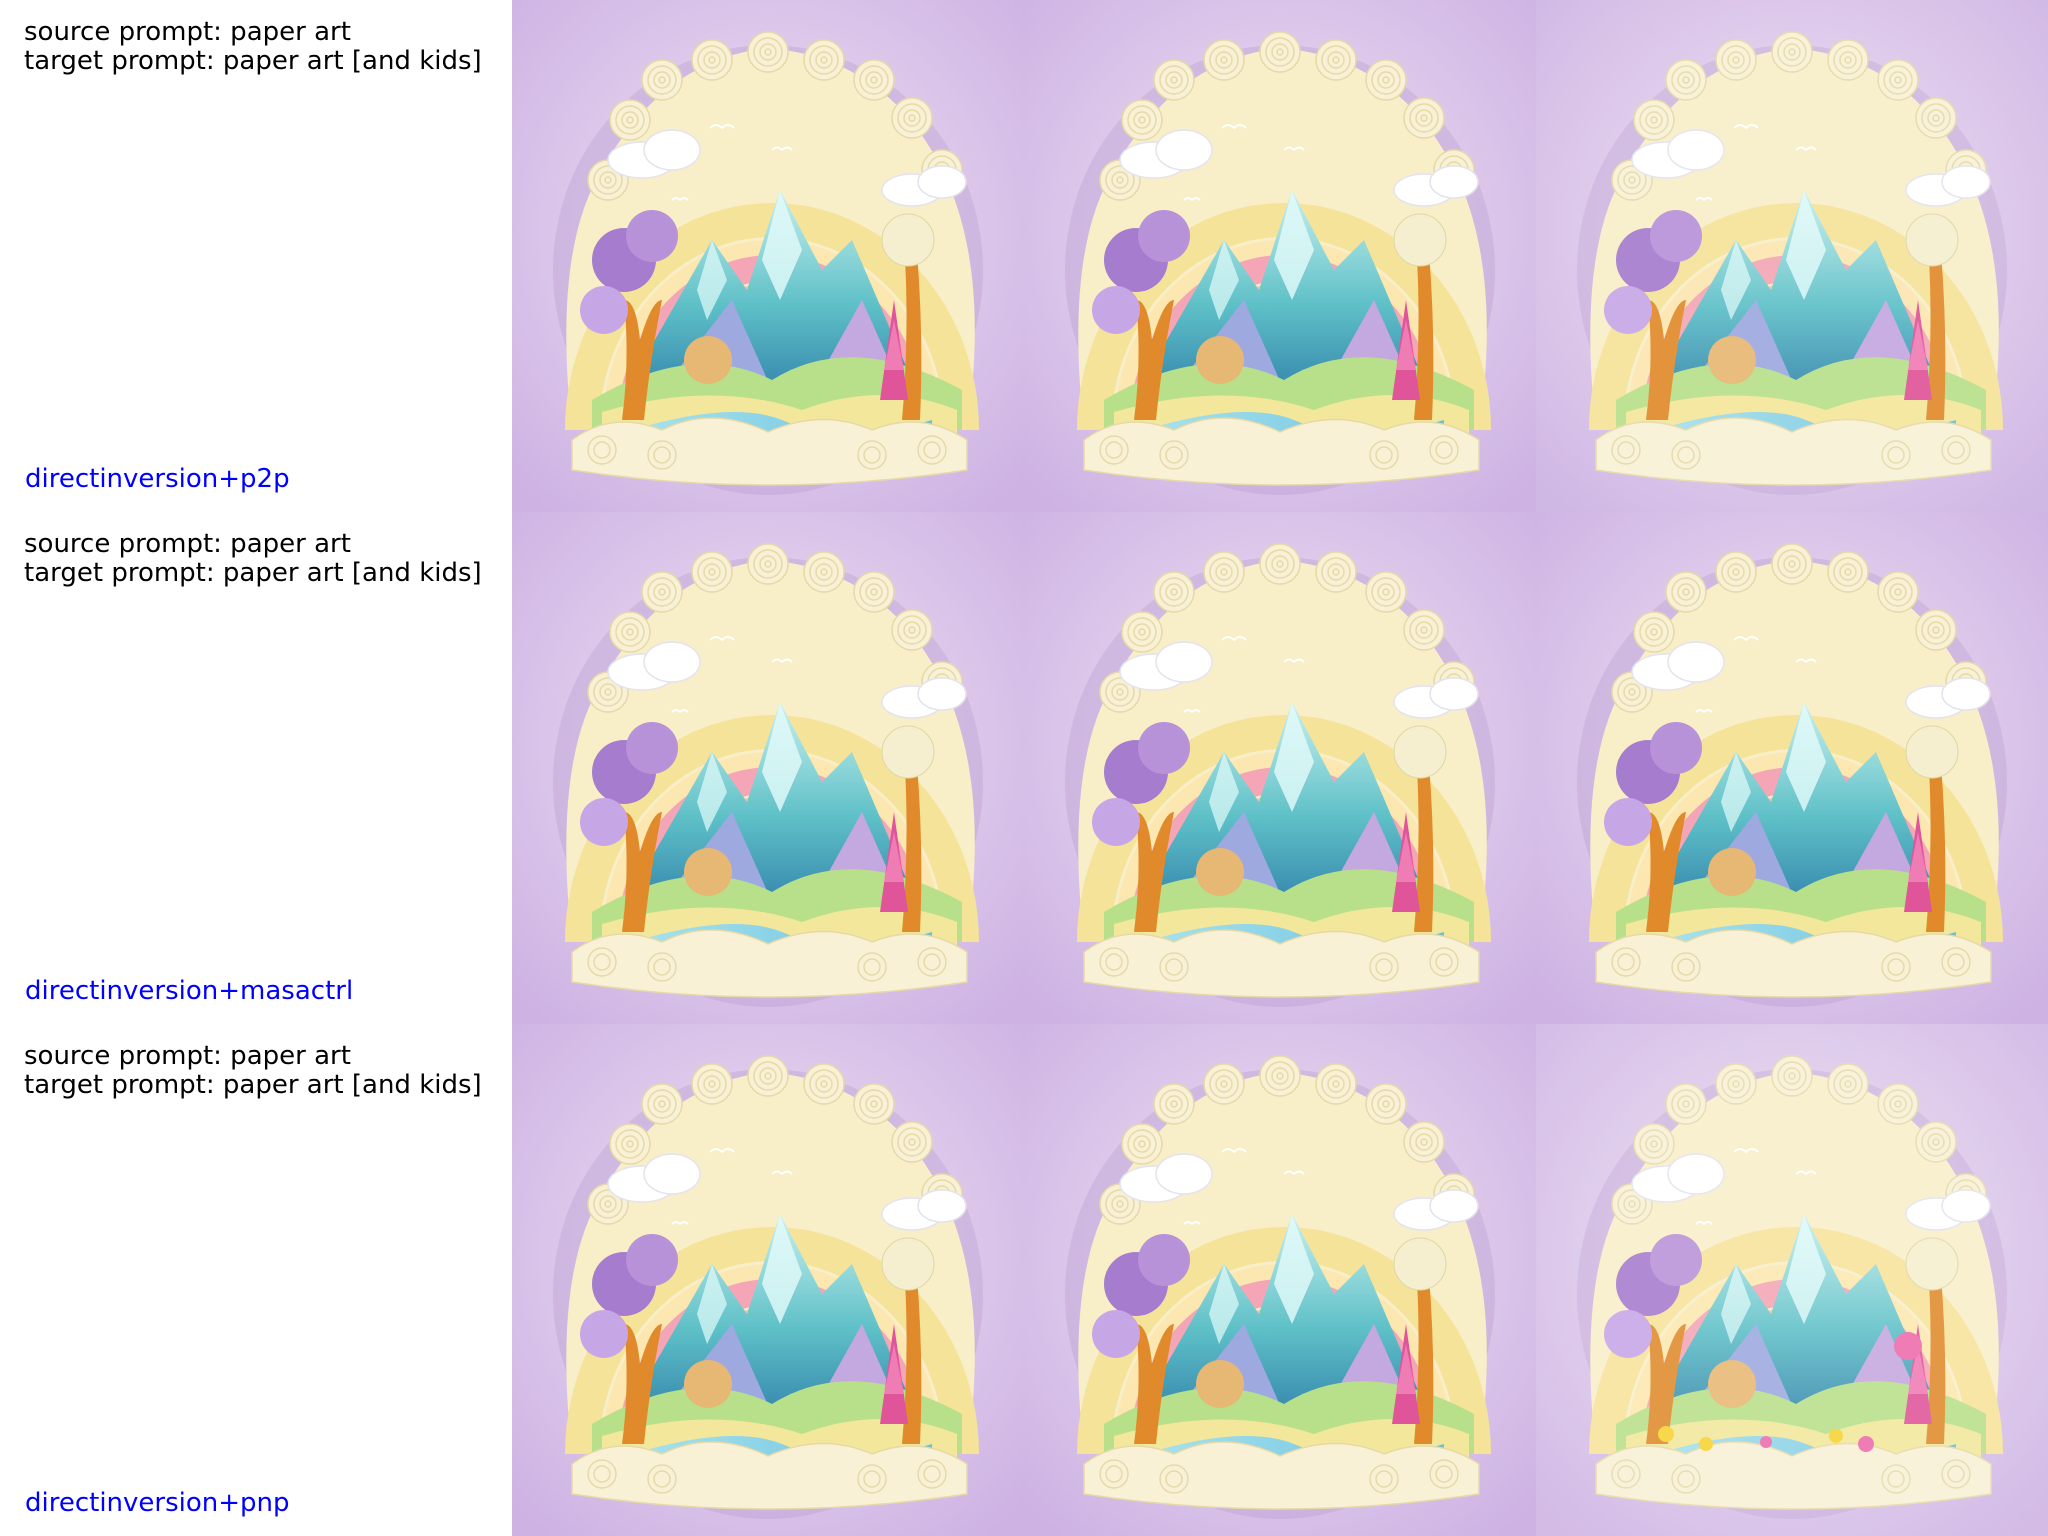 This screenshot has width=2048, height=1536. Describe the element at coordinates (189, 991) in the screenshot. I see `method-label: directinversion+masactrl` at that location.